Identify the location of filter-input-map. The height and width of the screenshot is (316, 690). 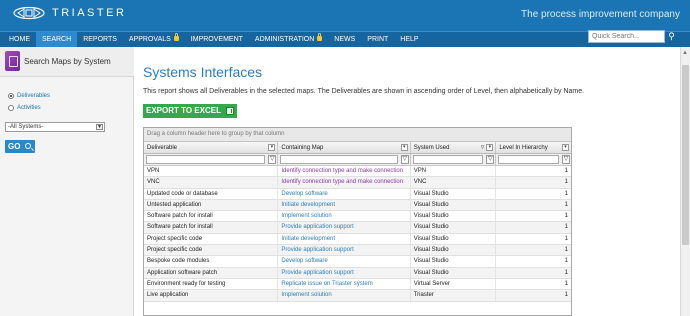
(339, 159).